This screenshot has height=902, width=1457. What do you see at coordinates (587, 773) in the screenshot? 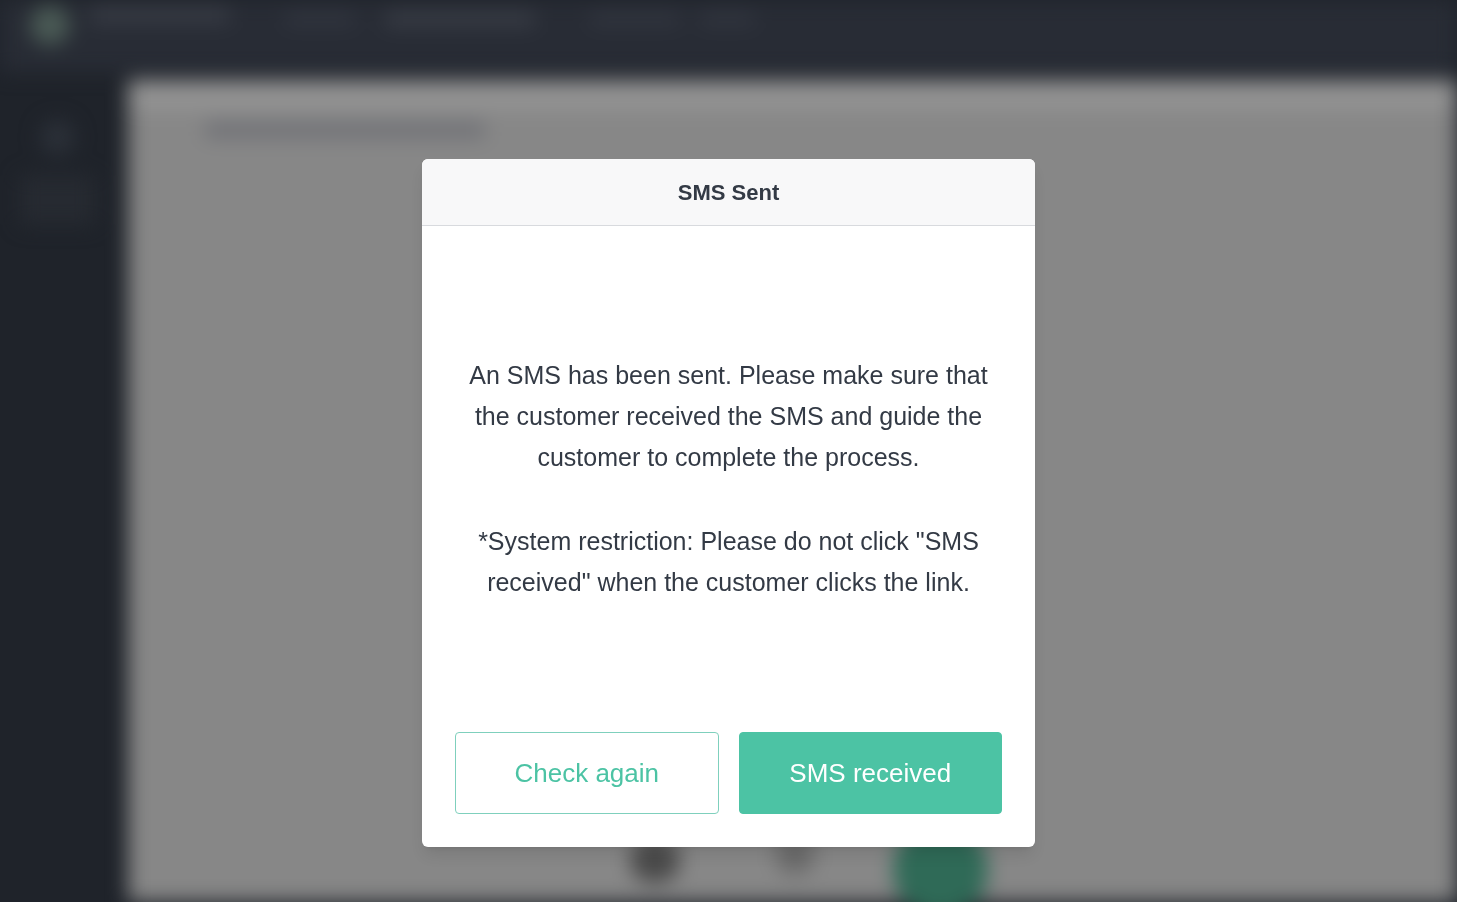
I see `outline-button: Check again` at bounding box center [587, 773].